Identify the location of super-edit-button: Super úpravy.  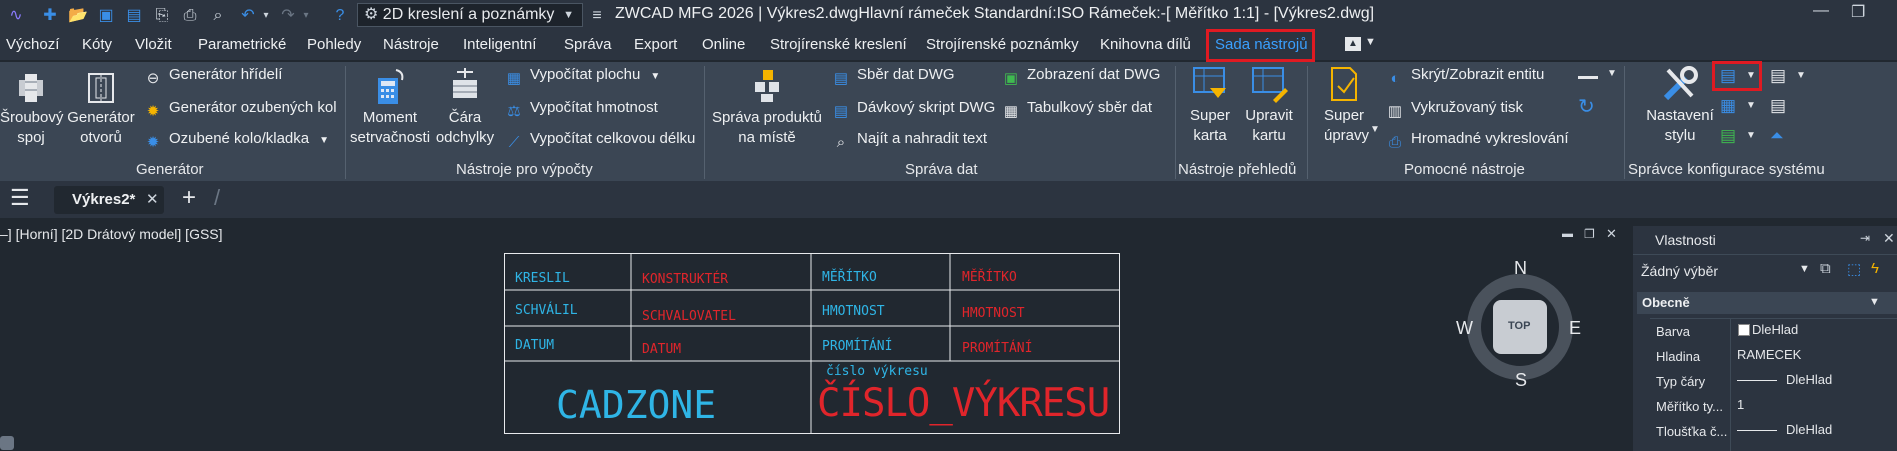
(1344, 105).